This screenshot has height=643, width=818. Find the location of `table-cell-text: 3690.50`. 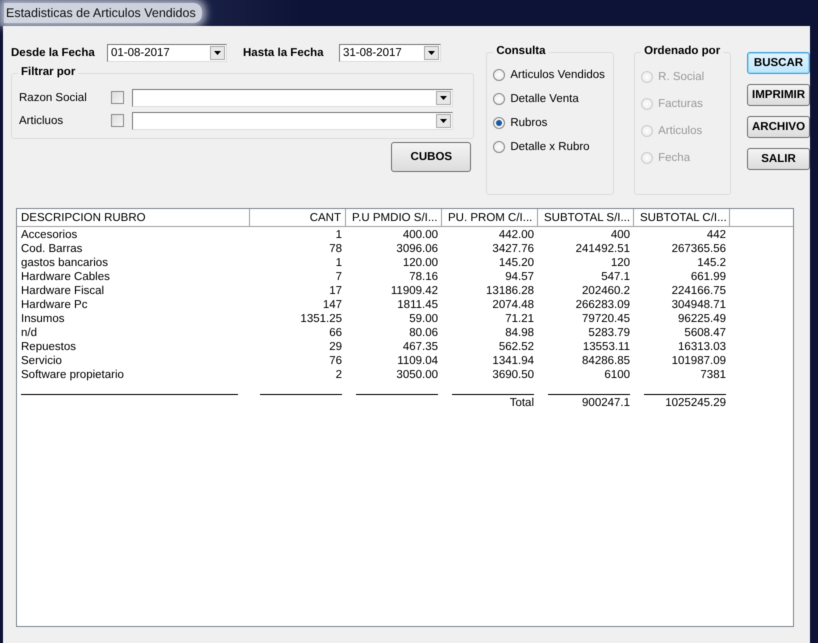

table-cell-text: 3690.50 is located at coordinates (513, 375).